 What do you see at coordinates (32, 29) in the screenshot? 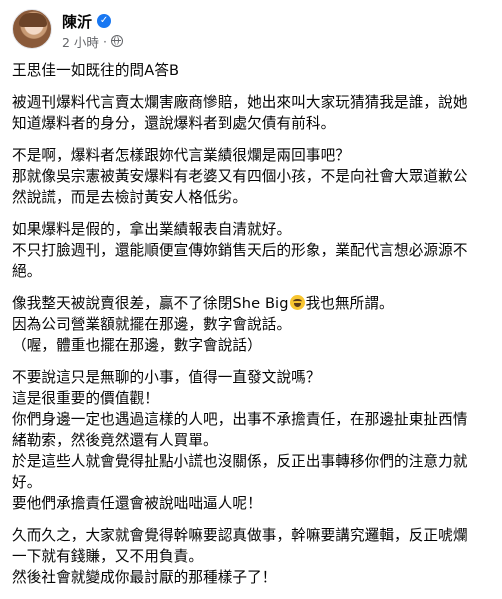
I see `avatar` at bounding box center [32, 29].